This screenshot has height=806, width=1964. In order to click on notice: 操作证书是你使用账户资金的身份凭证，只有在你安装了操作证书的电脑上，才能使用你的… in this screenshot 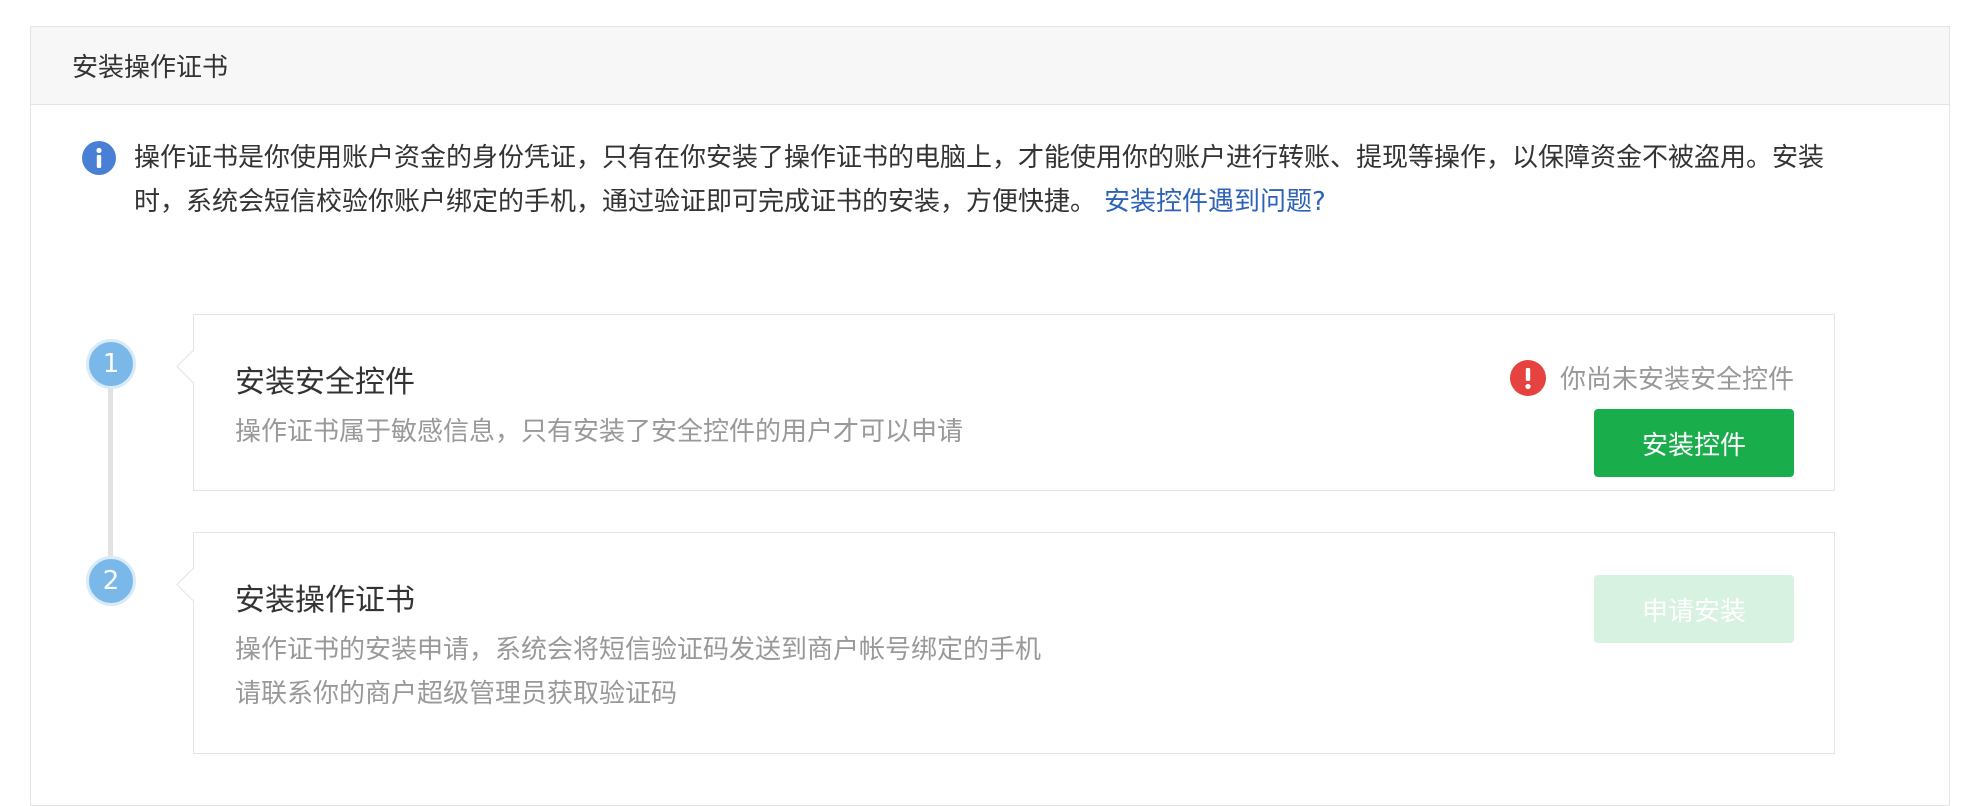, I will do `click(972, 180)`.